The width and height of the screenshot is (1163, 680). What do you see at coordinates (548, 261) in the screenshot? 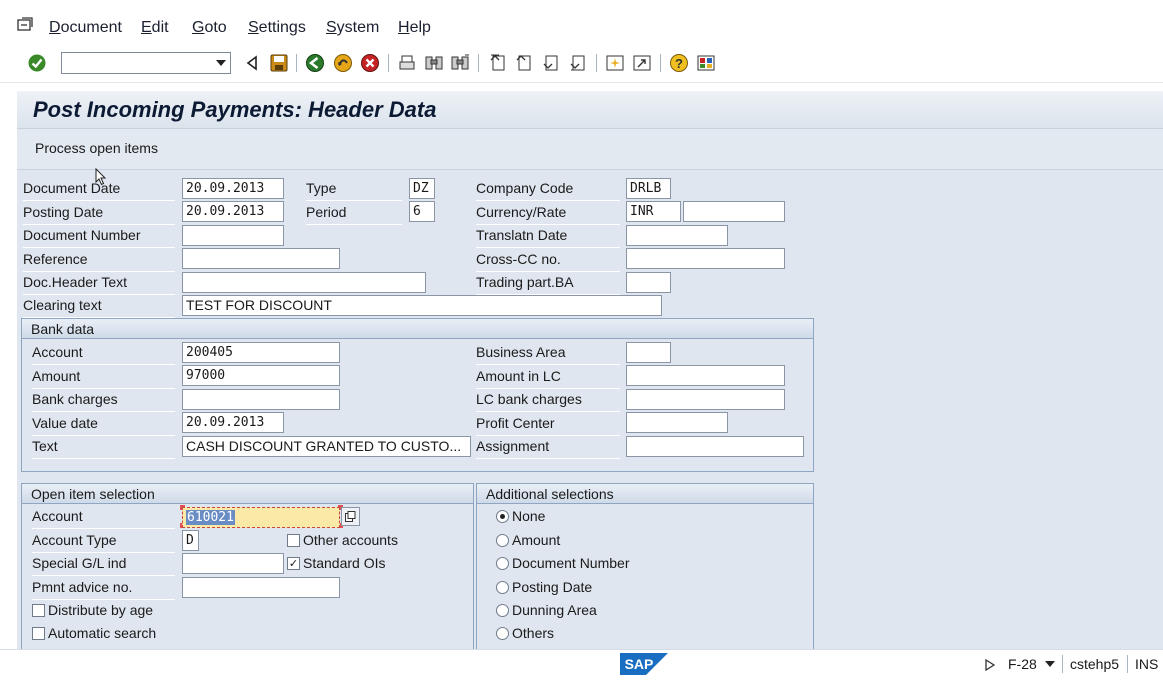
I see `cross-cc-label: Cross-CC no.` at bounding box center [548, 261].